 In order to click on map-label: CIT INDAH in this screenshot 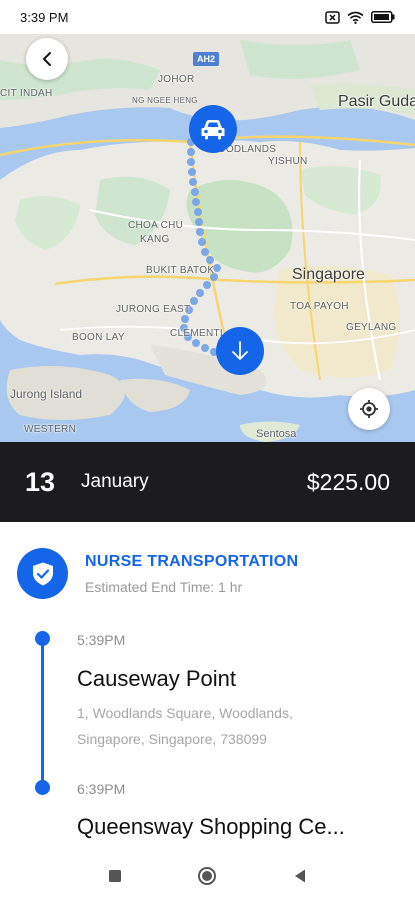, I will do `click(26, 93)`.